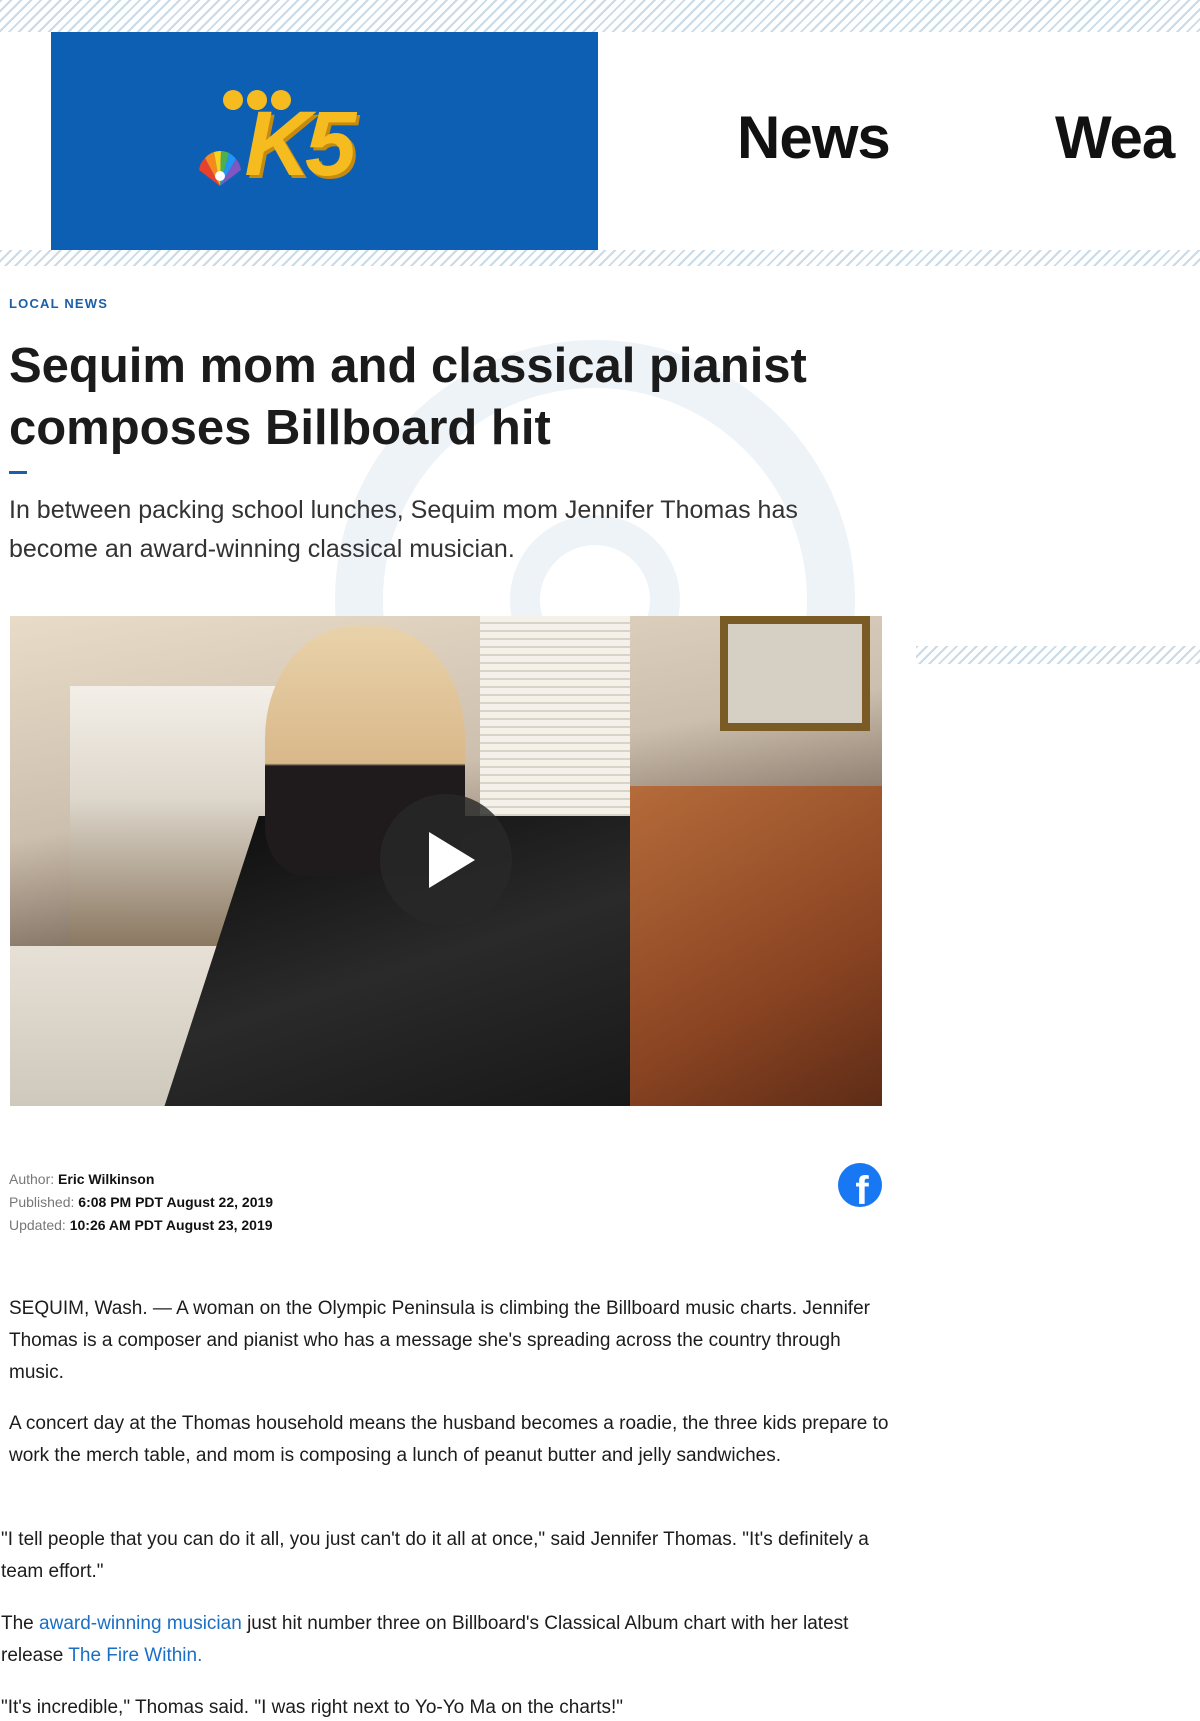  What do you see at coordinates (18, 472) in the screenshot?
I see `headline-rule` at bounding box center [18, 472].